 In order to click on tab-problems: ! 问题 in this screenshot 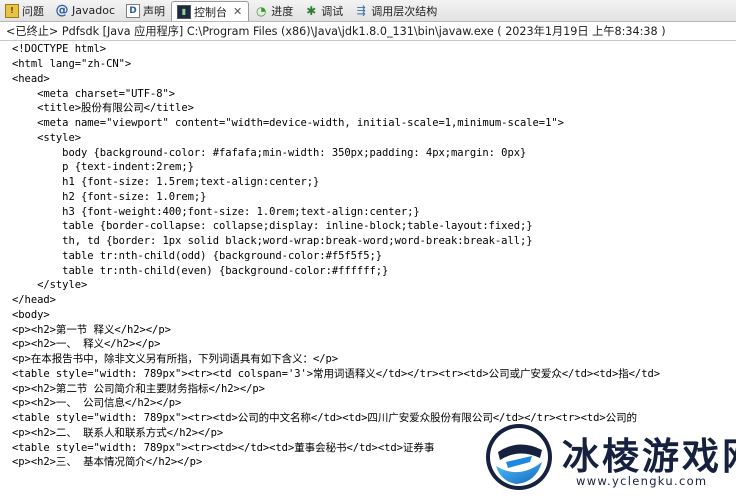, I will do `click(25, 10)`.